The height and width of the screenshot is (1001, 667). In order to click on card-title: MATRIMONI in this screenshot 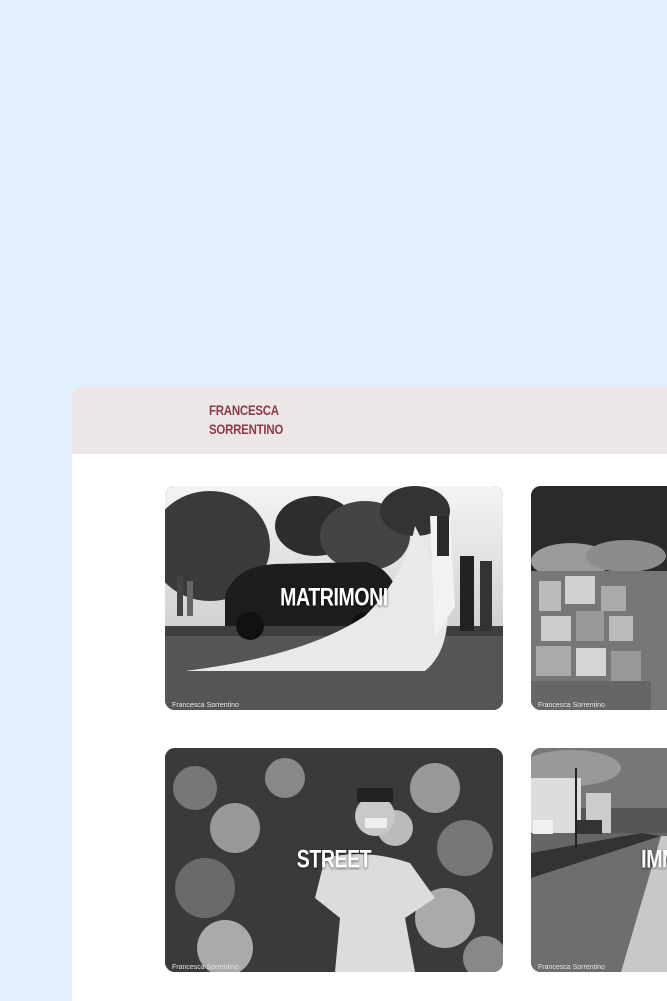, I will do `click(334, 597)`.